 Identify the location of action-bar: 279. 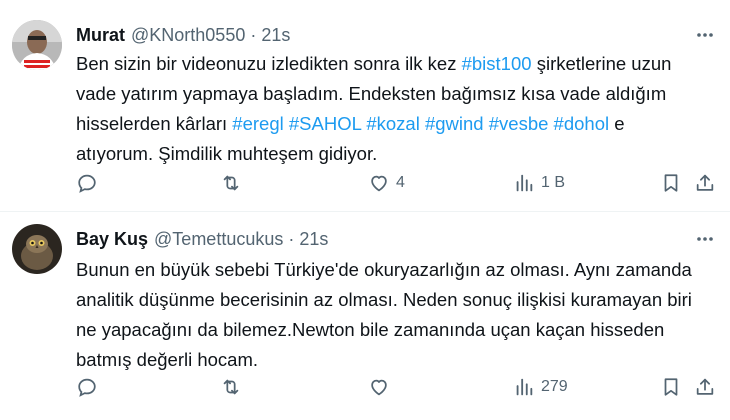
(396, 387).